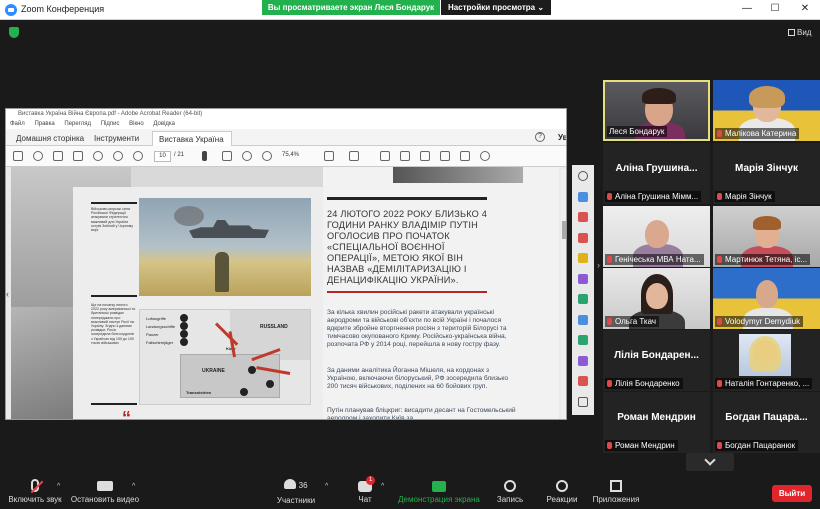 This screenshot has height=509, width=820. What do you see at coordinates (204, 156) in the screenshot?
I see `cursor-select-icon` at bounding box center [204, 156].